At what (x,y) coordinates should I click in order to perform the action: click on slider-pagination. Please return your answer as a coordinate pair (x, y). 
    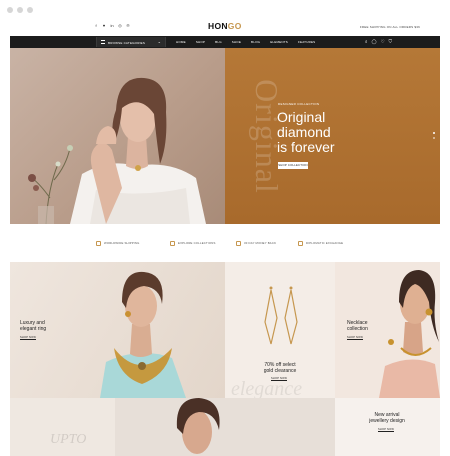
    Looking at the image, I should click on (434, 137).